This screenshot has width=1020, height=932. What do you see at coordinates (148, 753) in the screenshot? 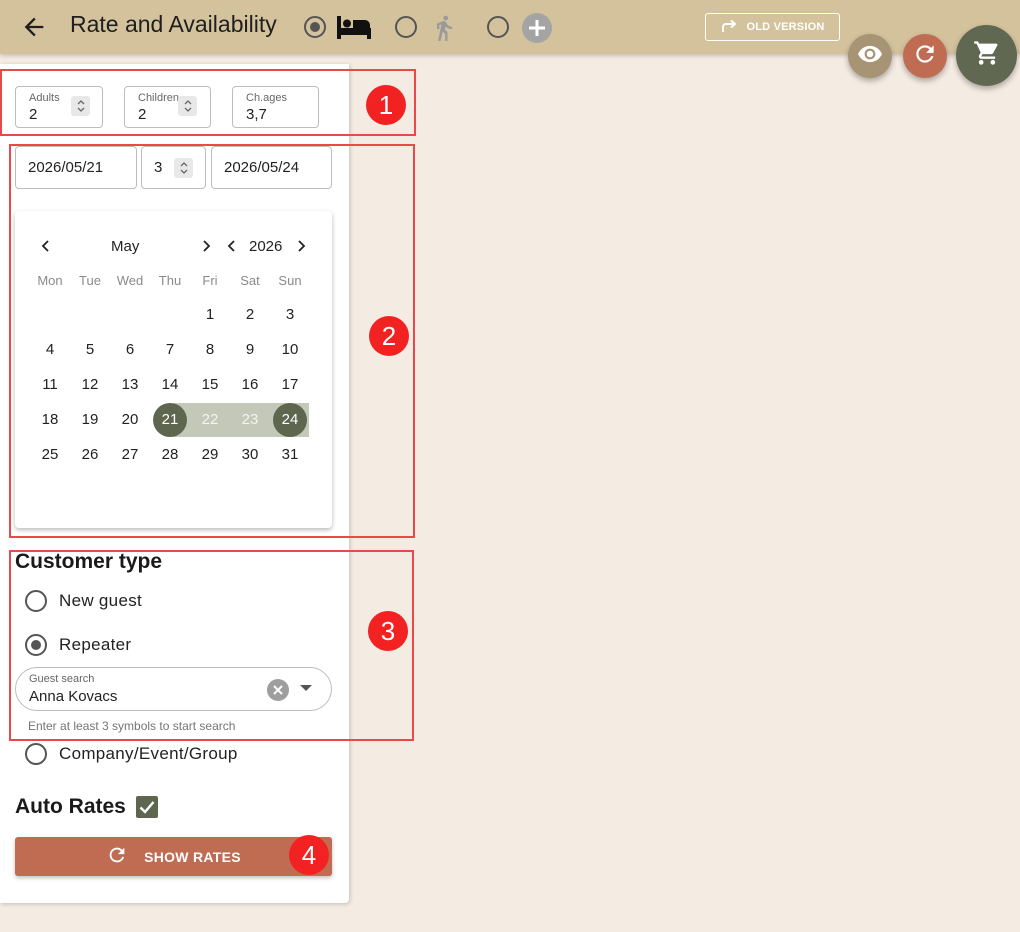
I see `company-label: Company/Event/Group` at bounding box center [148, 753].